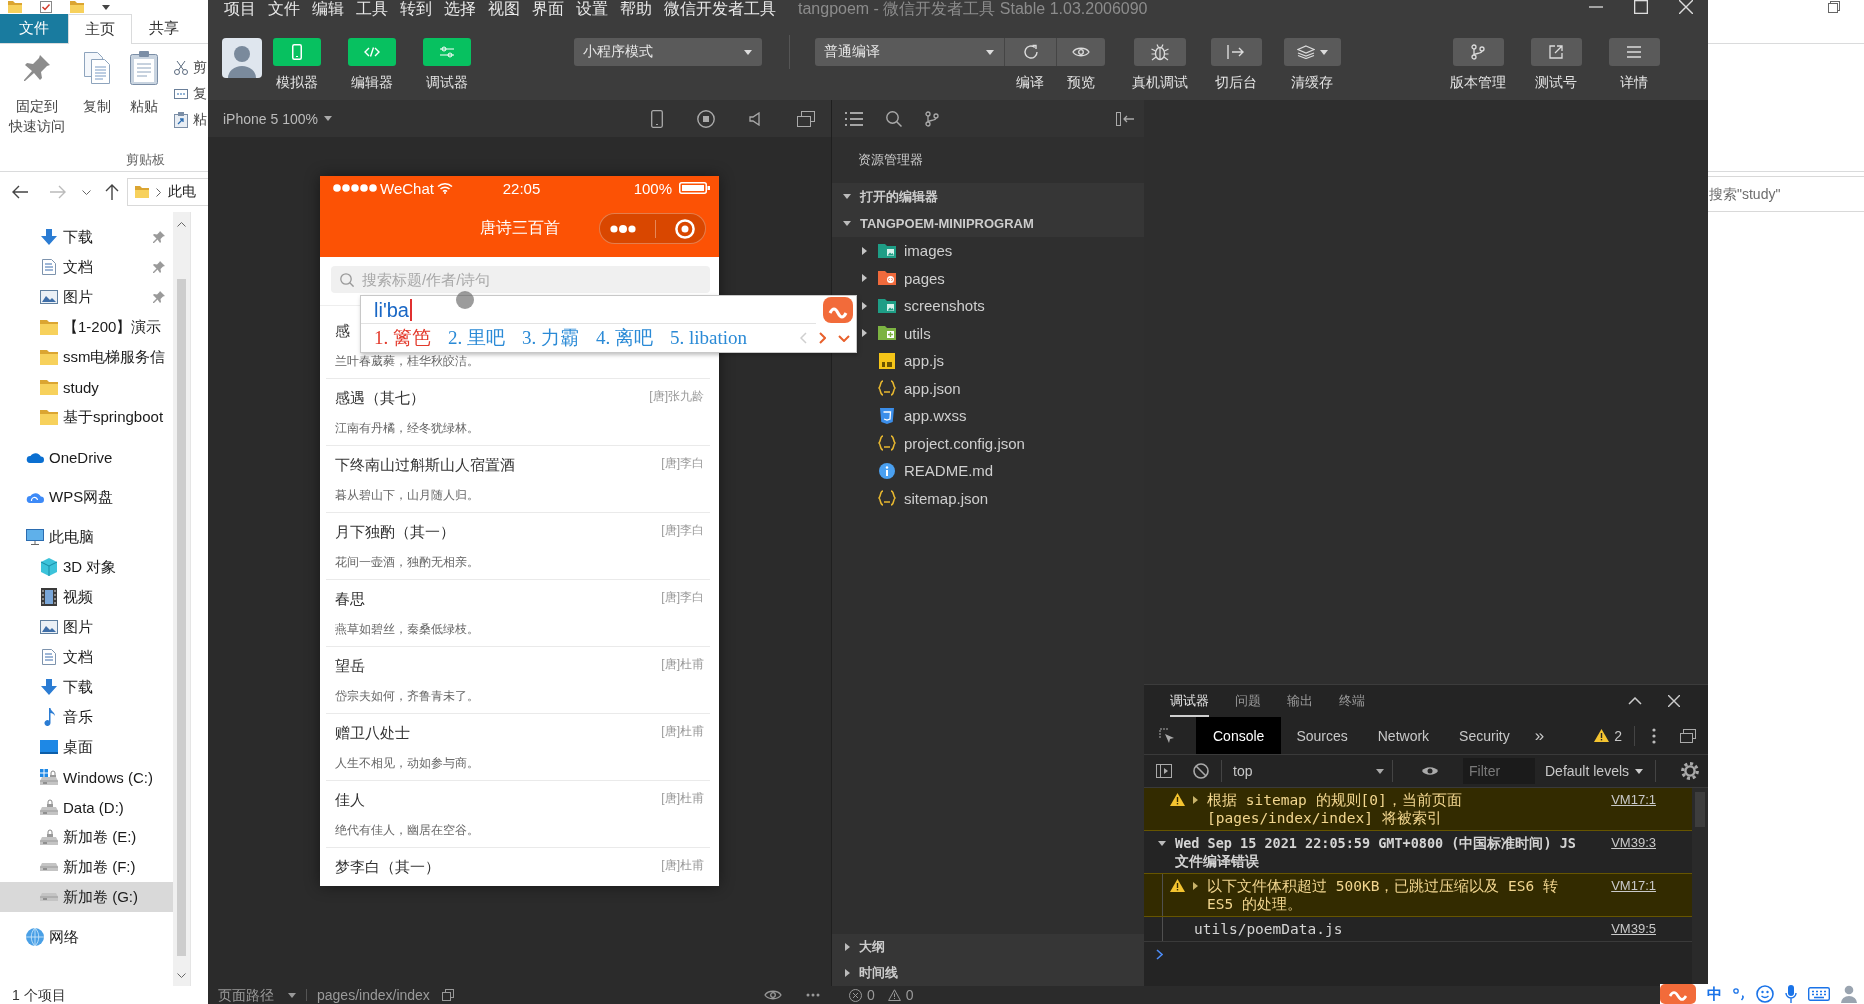  What do you see at coordinates (1791, 994) in the screenshot?
I see `microphone-icon` at bounding box center [1791, 994].